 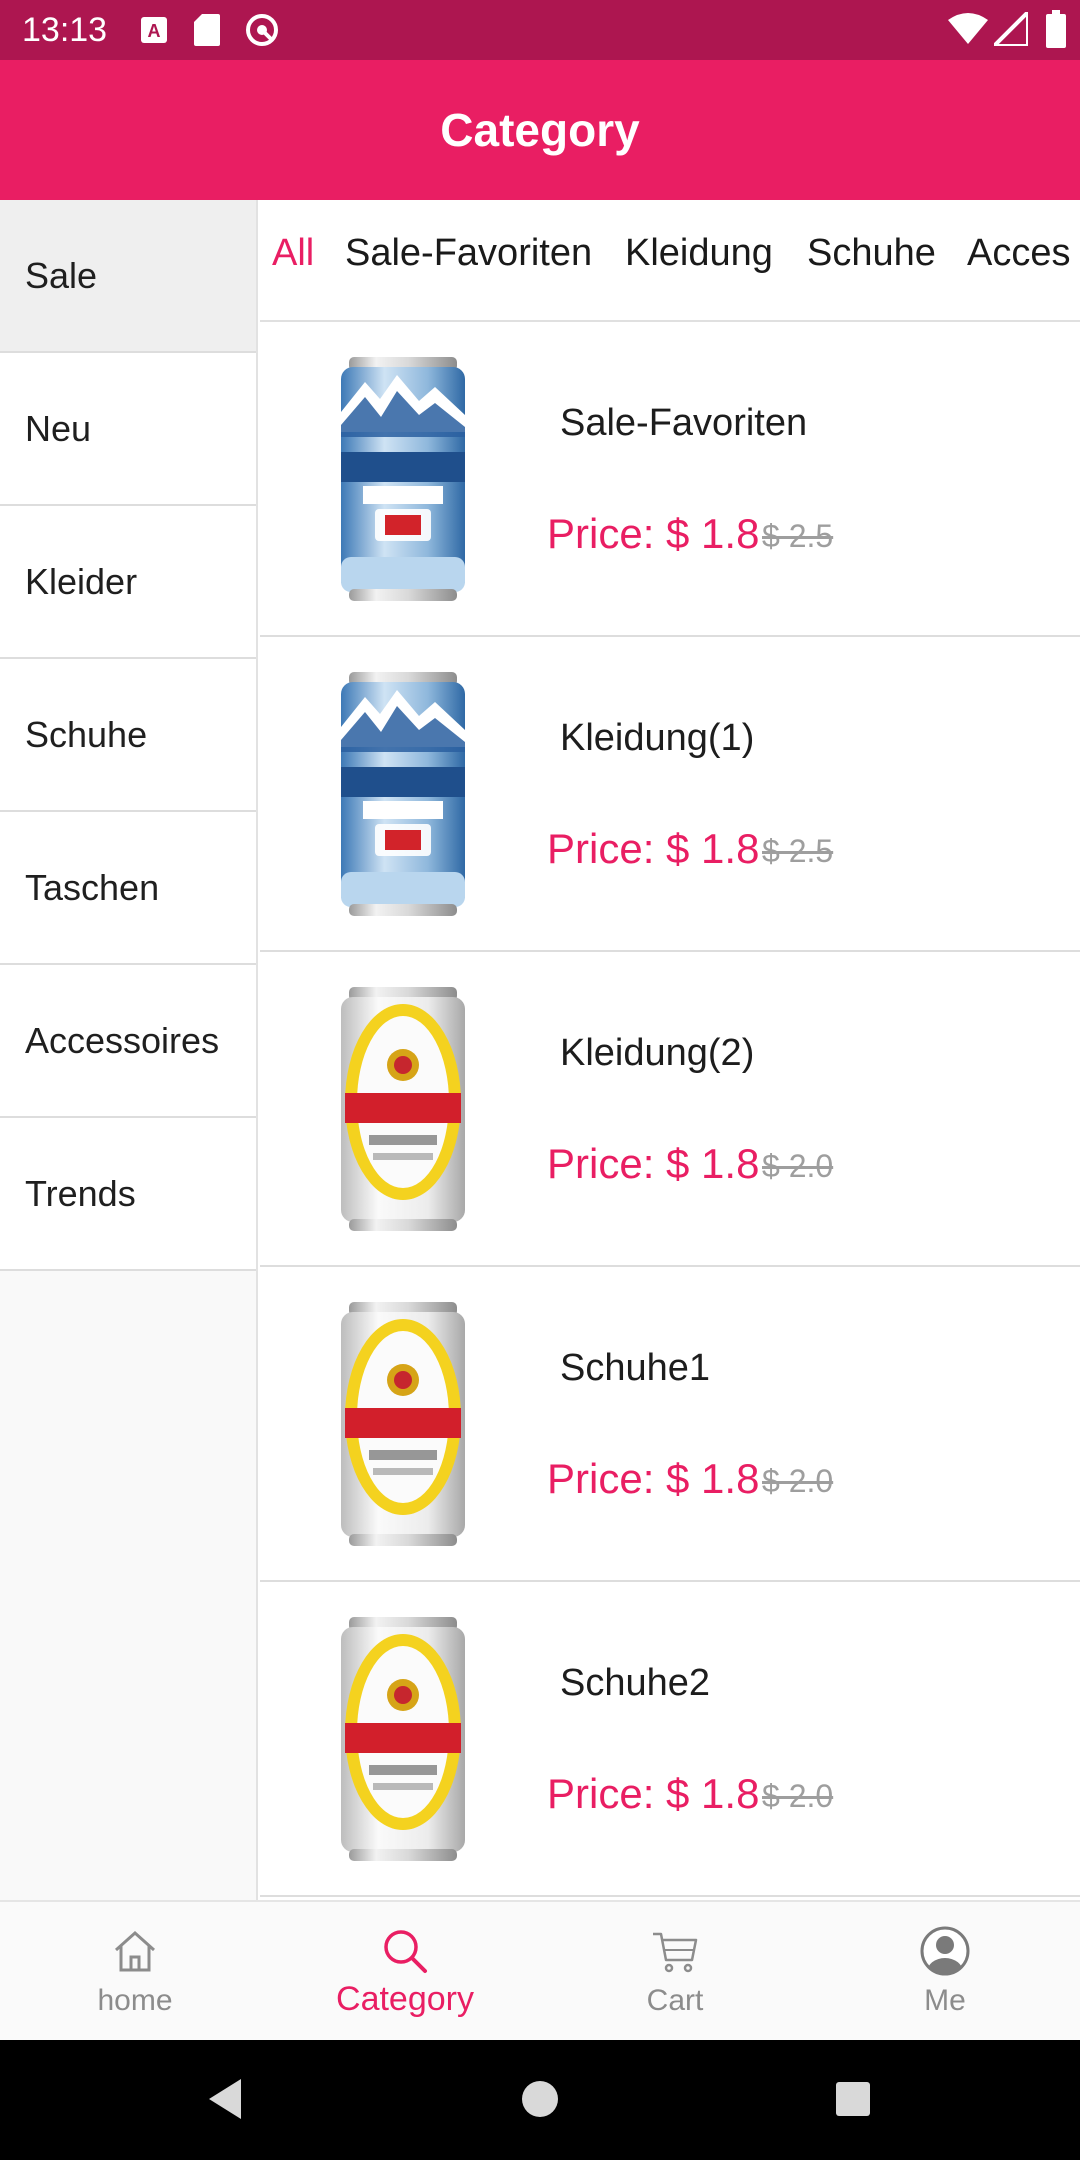 What do you see at coordinates (657, 1053) in the screenshot?
I see `product-name: Kleidung(2)` at bounding box center [657, 1053].